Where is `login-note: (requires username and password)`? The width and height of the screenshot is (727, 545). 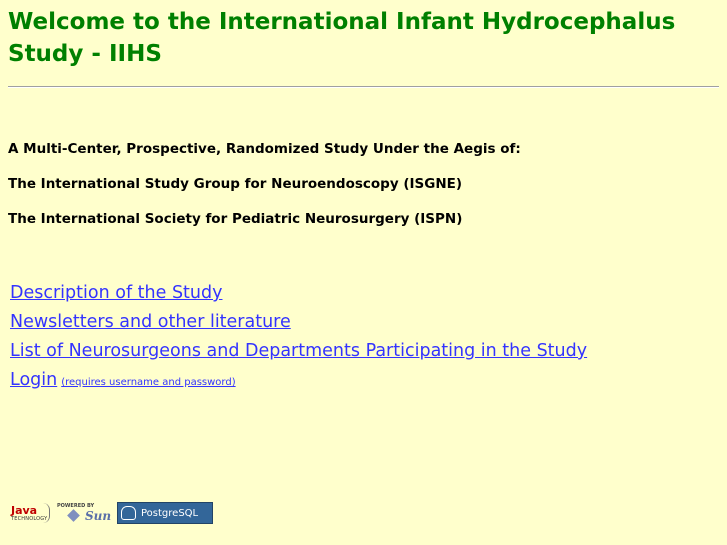 login-note: (requires username and password) is located at coordinates (148, 382).